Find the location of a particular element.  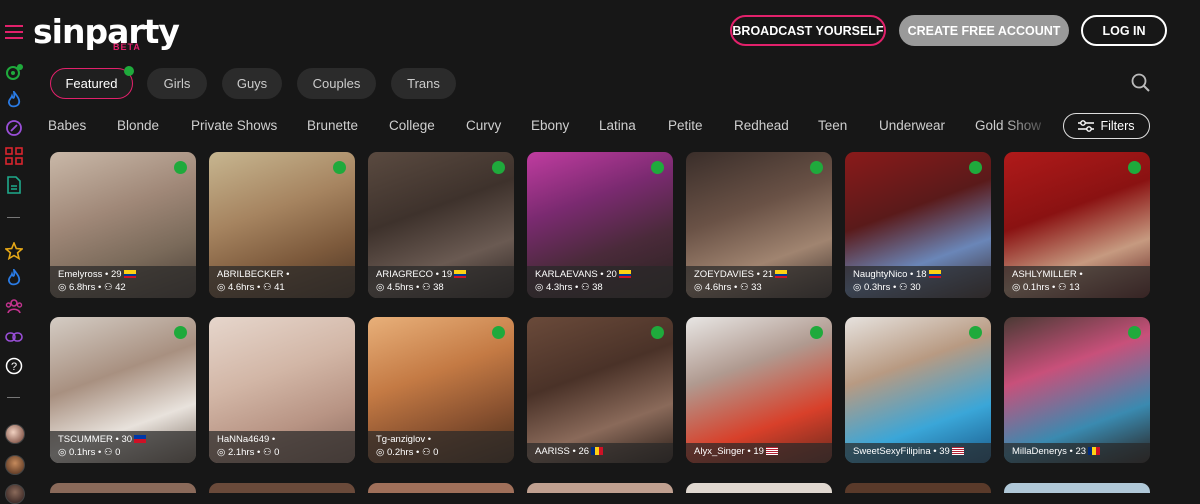

category-ebony: Ebony is located at coordinates (550, 125).